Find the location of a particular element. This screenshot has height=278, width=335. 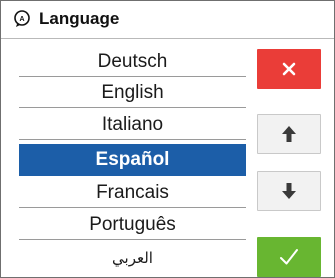

arrow-up-icon is located at coordinates (289, 134).